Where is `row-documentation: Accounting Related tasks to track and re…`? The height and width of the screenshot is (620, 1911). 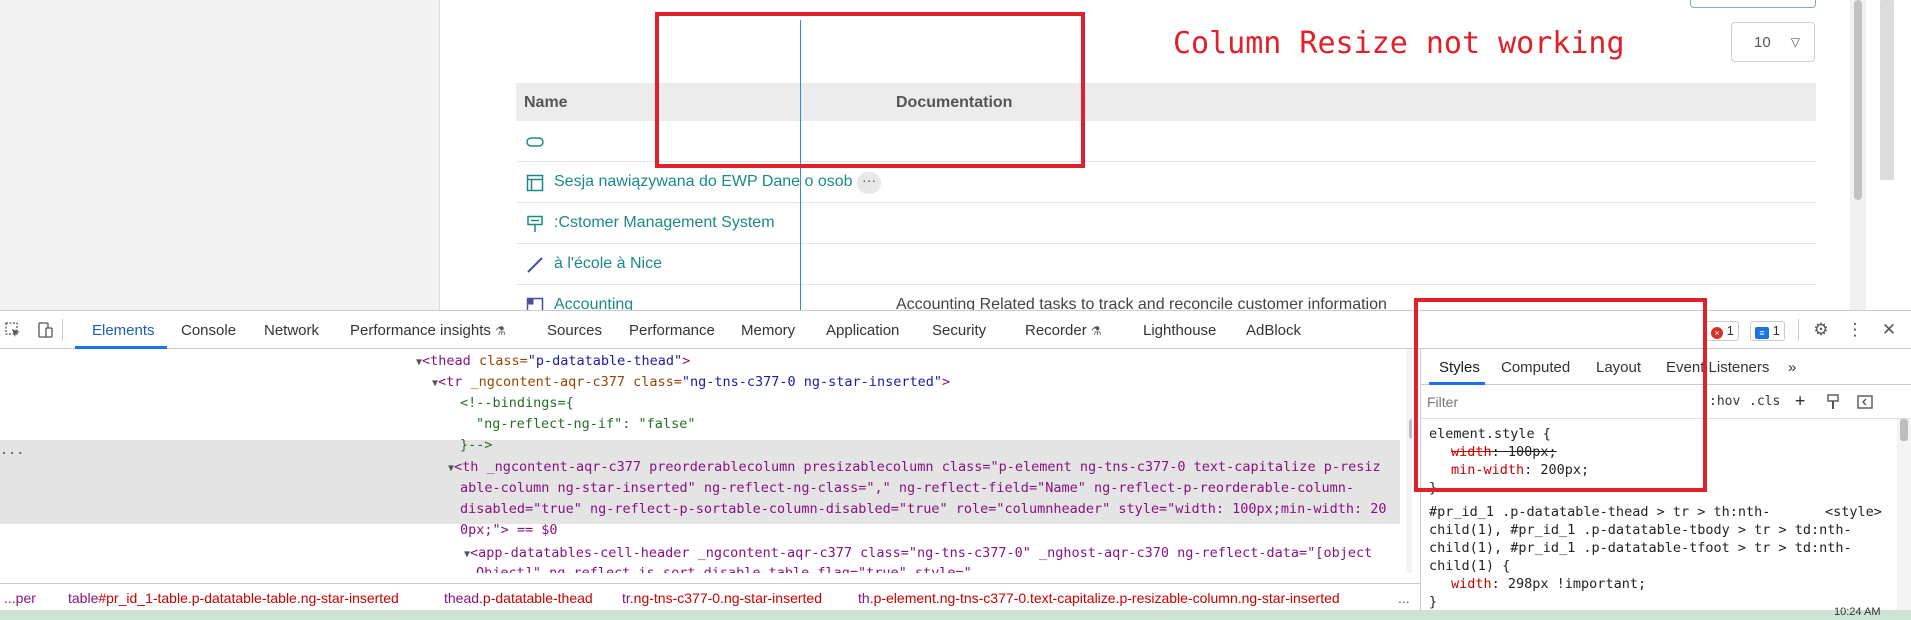 row-documentation: Accounting Related tasks to track and re… is located at coordinates (1141, 303).